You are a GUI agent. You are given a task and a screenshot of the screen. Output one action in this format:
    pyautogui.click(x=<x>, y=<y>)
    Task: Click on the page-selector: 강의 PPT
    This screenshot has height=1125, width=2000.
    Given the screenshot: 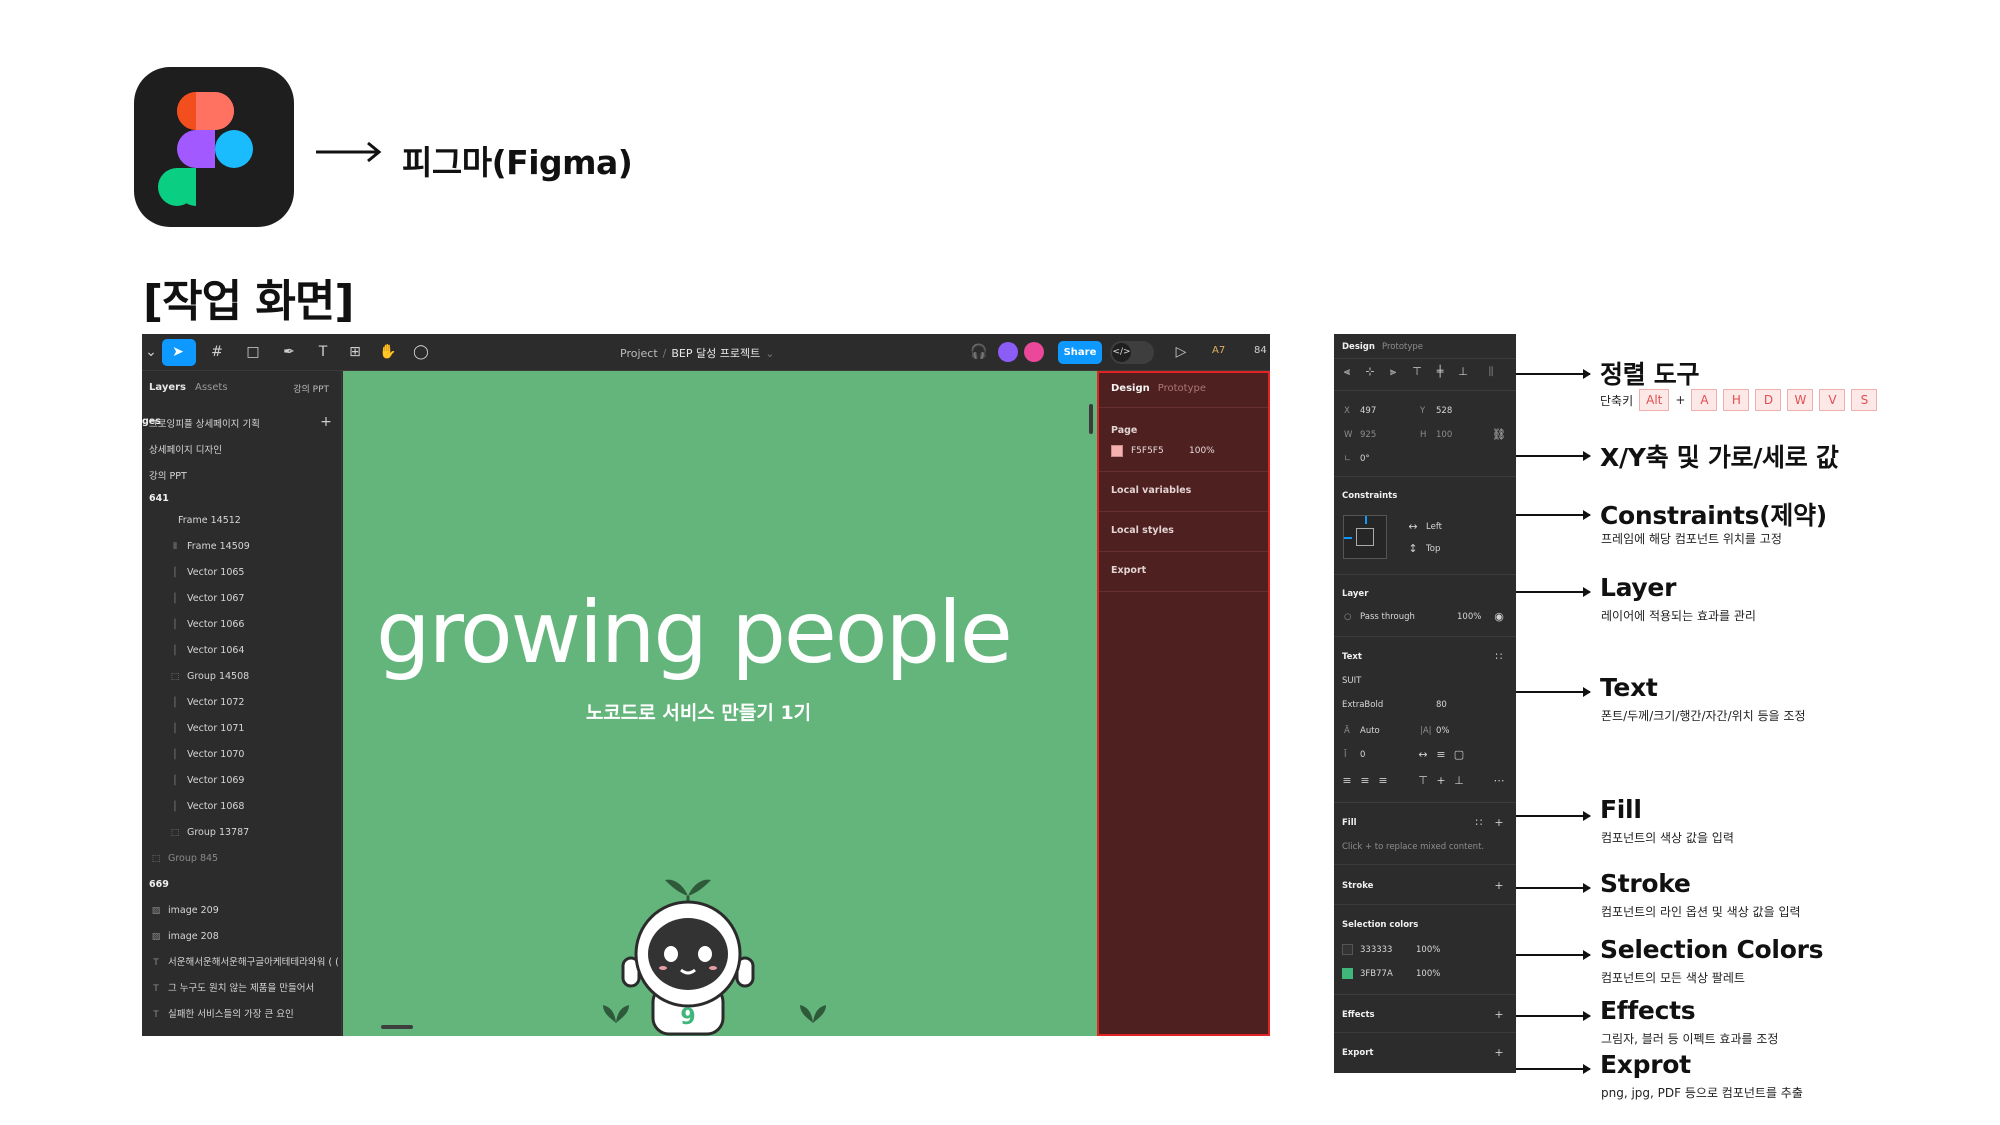 What is the action you would take?
    pyautogui.click(x=311, y=388)
    